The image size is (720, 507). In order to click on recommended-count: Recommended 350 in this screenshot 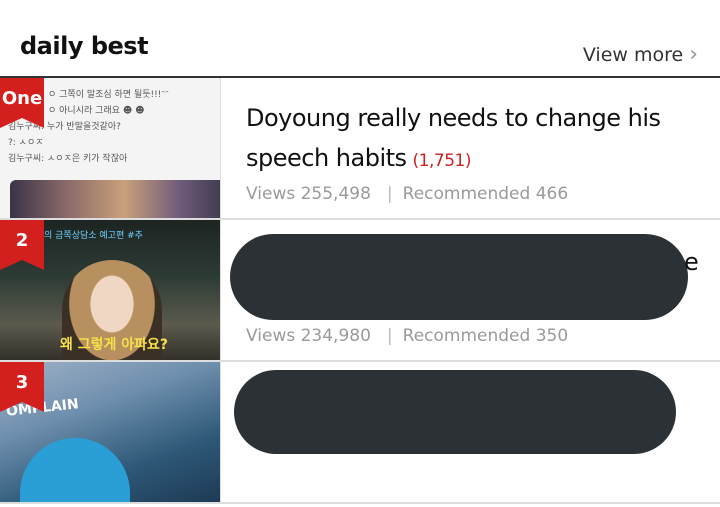, I will do `click(485, 336)`.